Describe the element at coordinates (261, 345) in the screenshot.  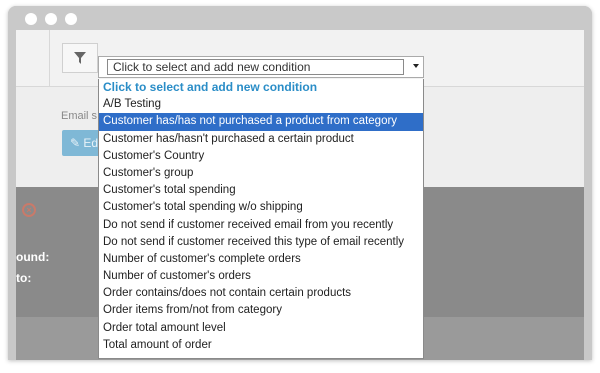
I see `option-total-amount-order: Total amount of order` at that location.